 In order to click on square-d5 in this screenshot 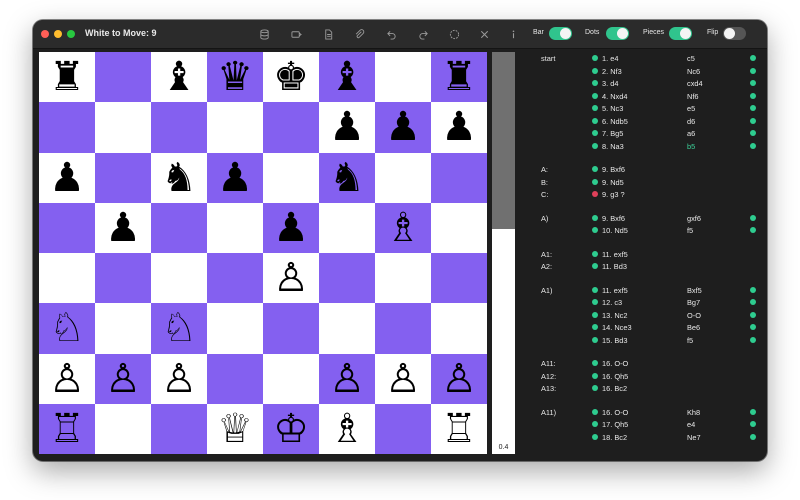, I will do `click(235, 227)`.